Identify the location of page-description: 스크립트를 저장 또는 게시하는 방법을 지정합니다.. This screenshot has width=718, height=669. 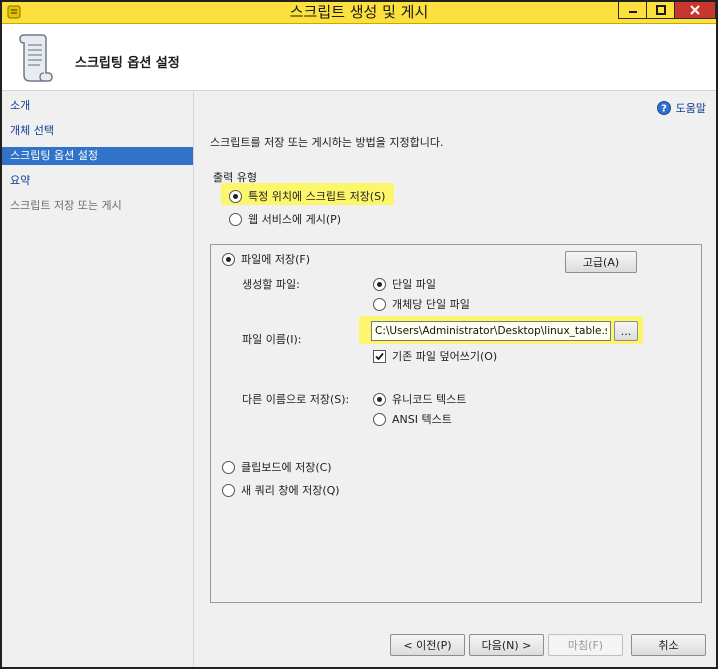
(327, 142).